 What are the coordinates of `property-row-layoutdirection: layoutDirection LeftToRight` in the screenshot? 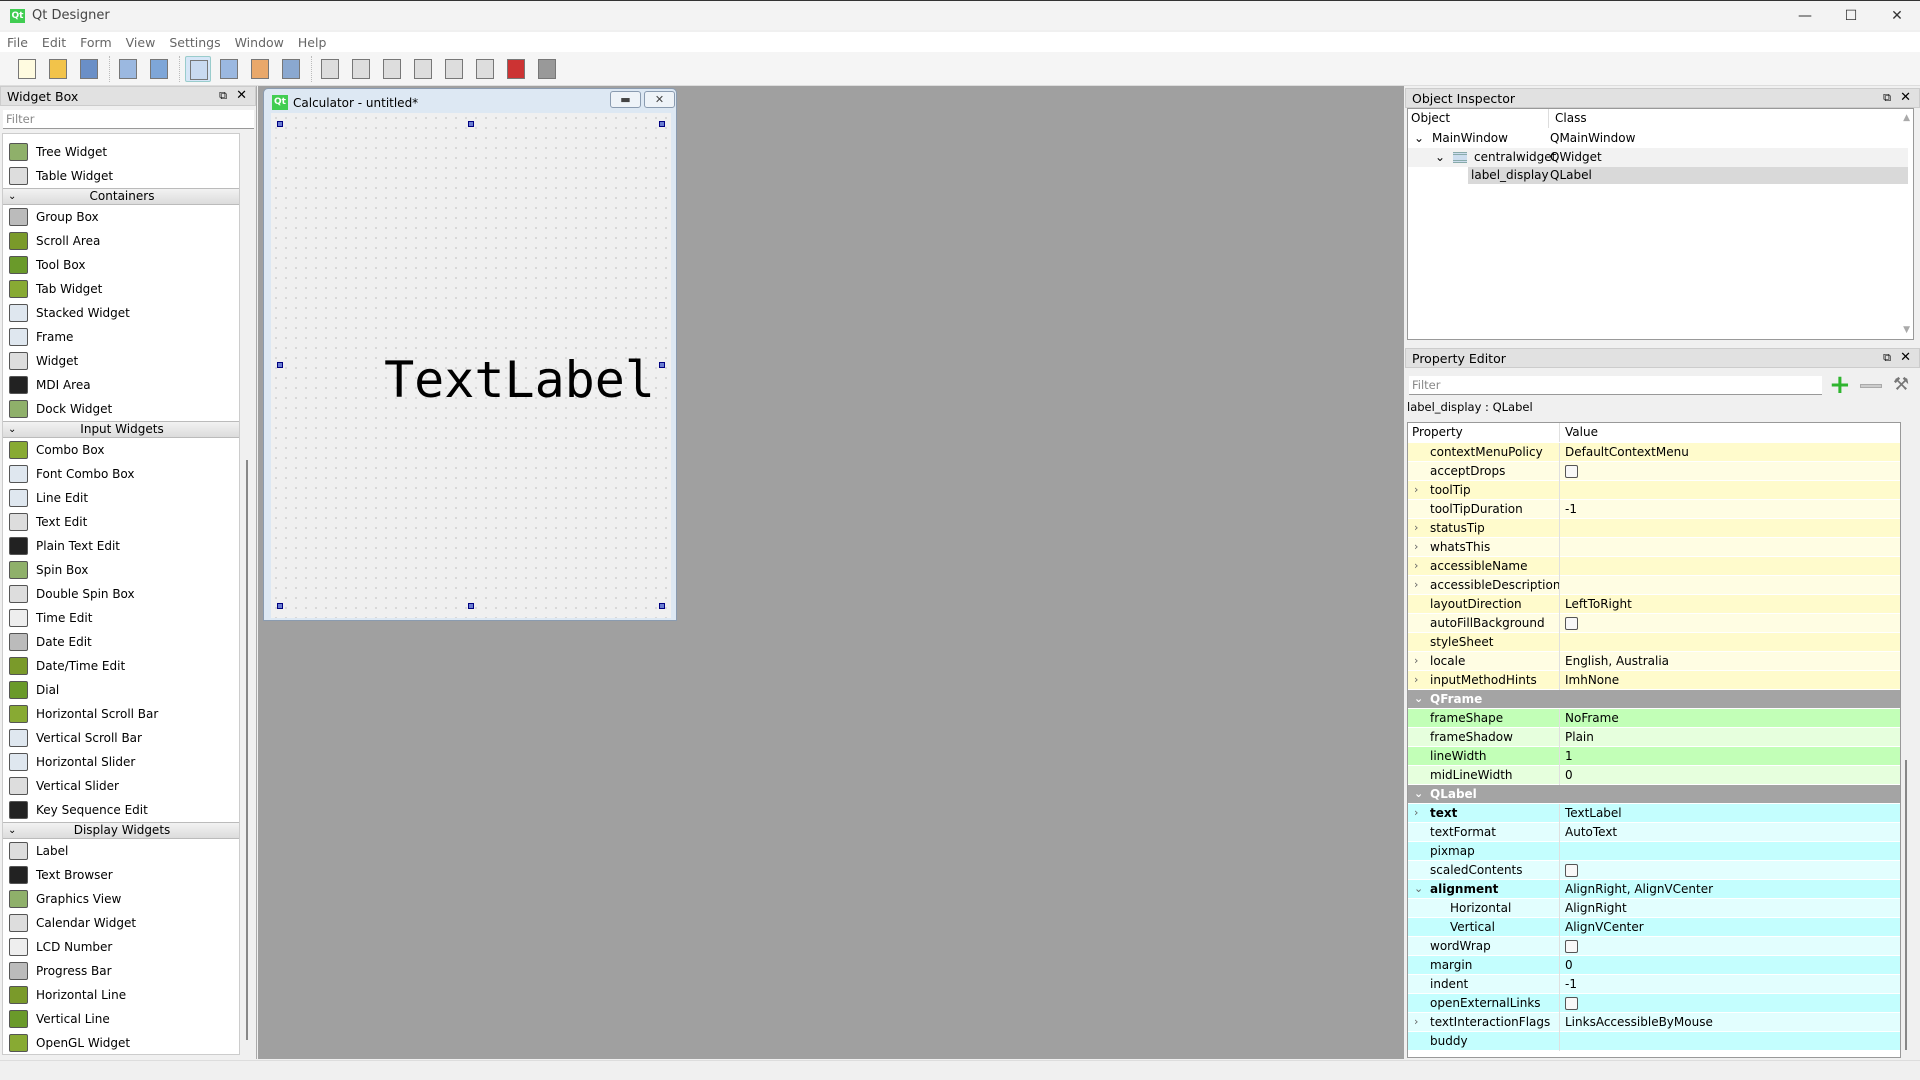 It's located at (1654, 604).